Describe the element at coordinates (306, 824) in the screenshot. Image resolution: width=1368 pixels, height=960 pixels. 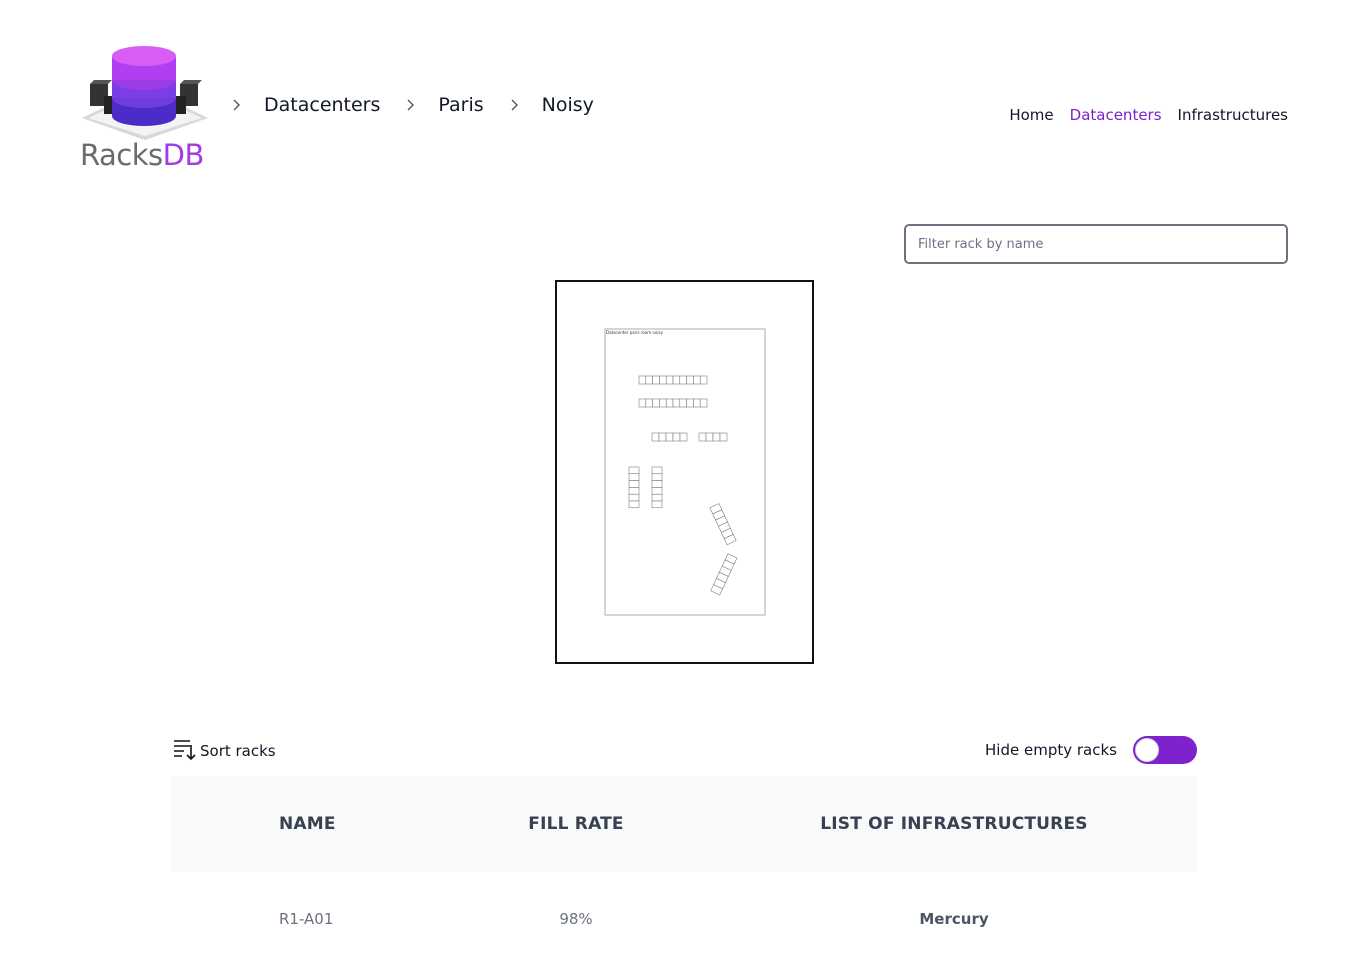
I see `header-name: Name` at that location.